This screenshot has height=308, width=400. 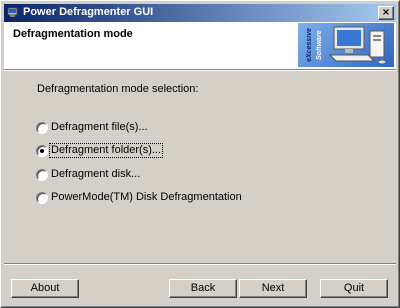 What do you see at coordinates (319, 45) in the screenshot?
I see `logo-text-software: Software` at bounding box center [319, 45].